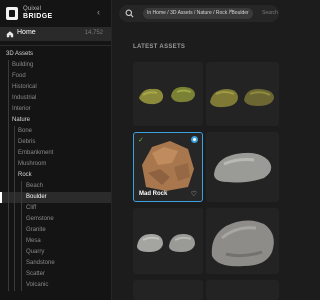 This screenshot has height=300, width=320. I want to click on section-title: LATEST ASSETS, so click(159, 47).